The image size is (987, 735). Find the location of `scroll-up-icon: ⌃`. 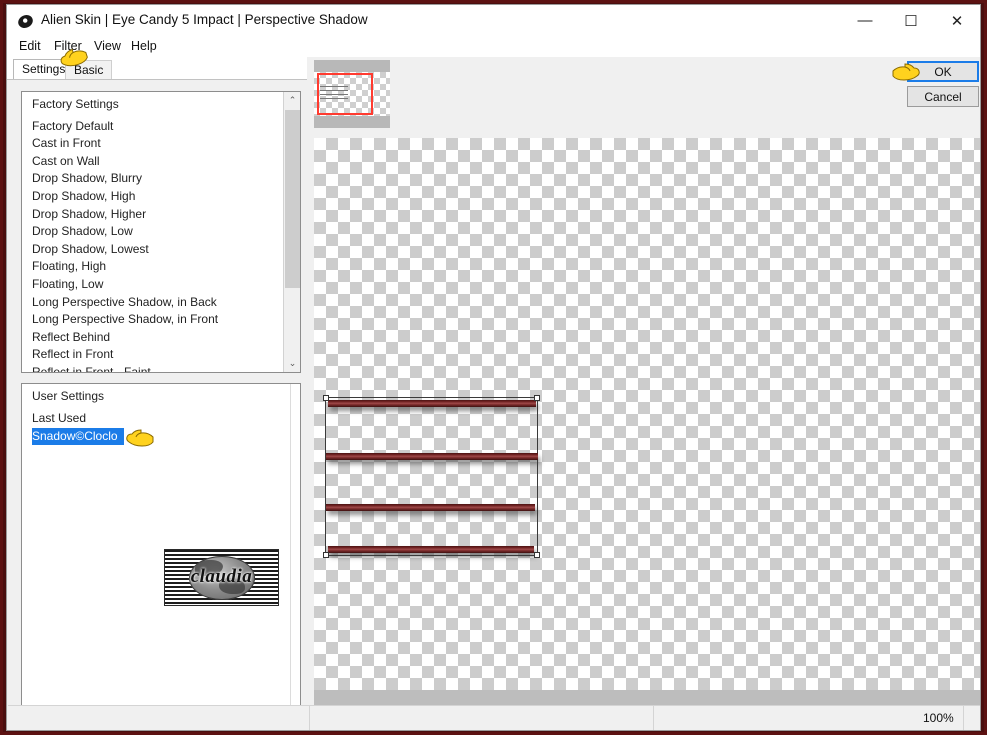

scroll-up-icon: ⌃ is located at coordinates (292, 100).